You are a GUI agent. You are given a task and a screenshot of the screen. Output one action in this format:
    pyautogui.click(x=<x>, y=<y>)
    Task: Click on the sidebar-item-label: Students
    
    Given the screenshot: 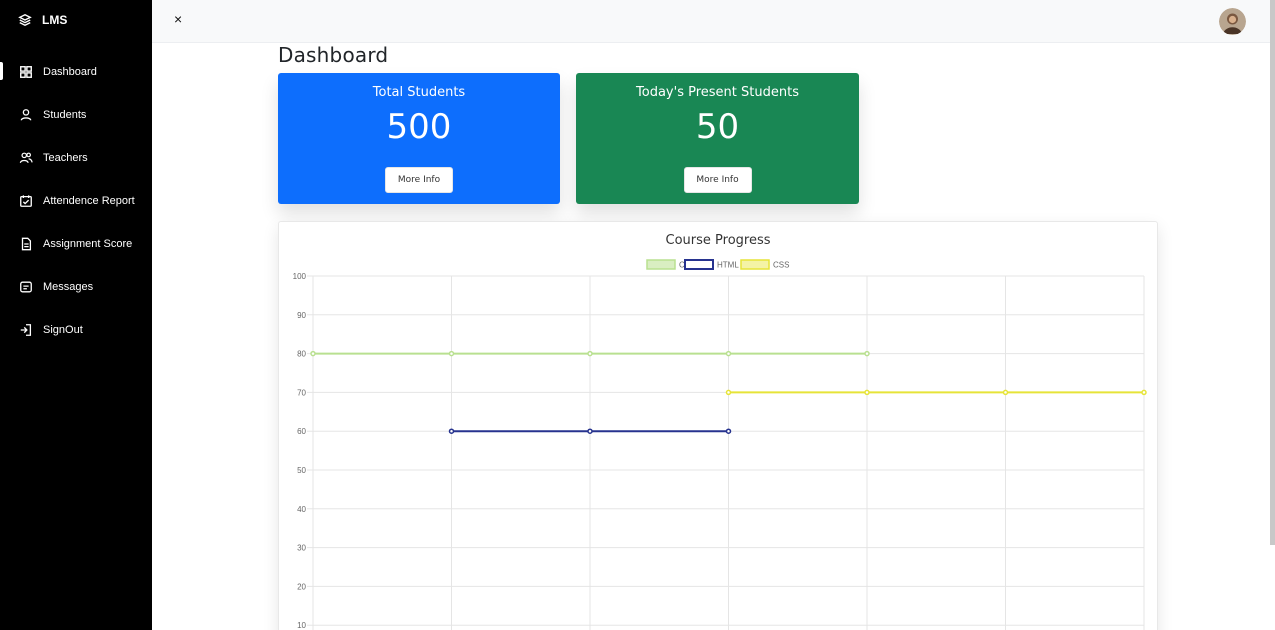 What is the action you would take?
    pyautogui.click(x=65, y=114)
    